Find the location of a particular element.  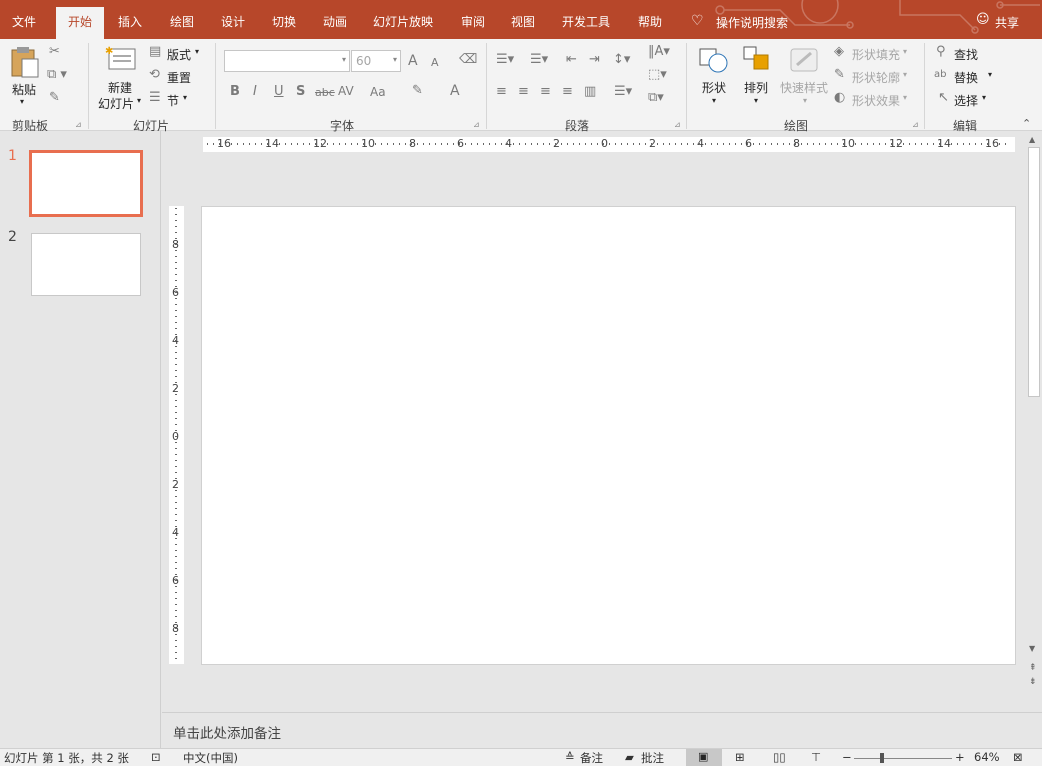

collapse-ribbon-icon: ⌃ is located at coordinates (1026, 123).